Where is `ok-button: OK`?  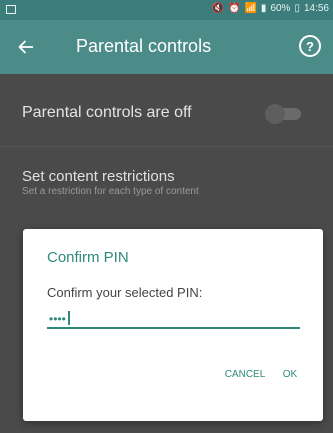
ok-button: OK is located at coordinates (290, 374).